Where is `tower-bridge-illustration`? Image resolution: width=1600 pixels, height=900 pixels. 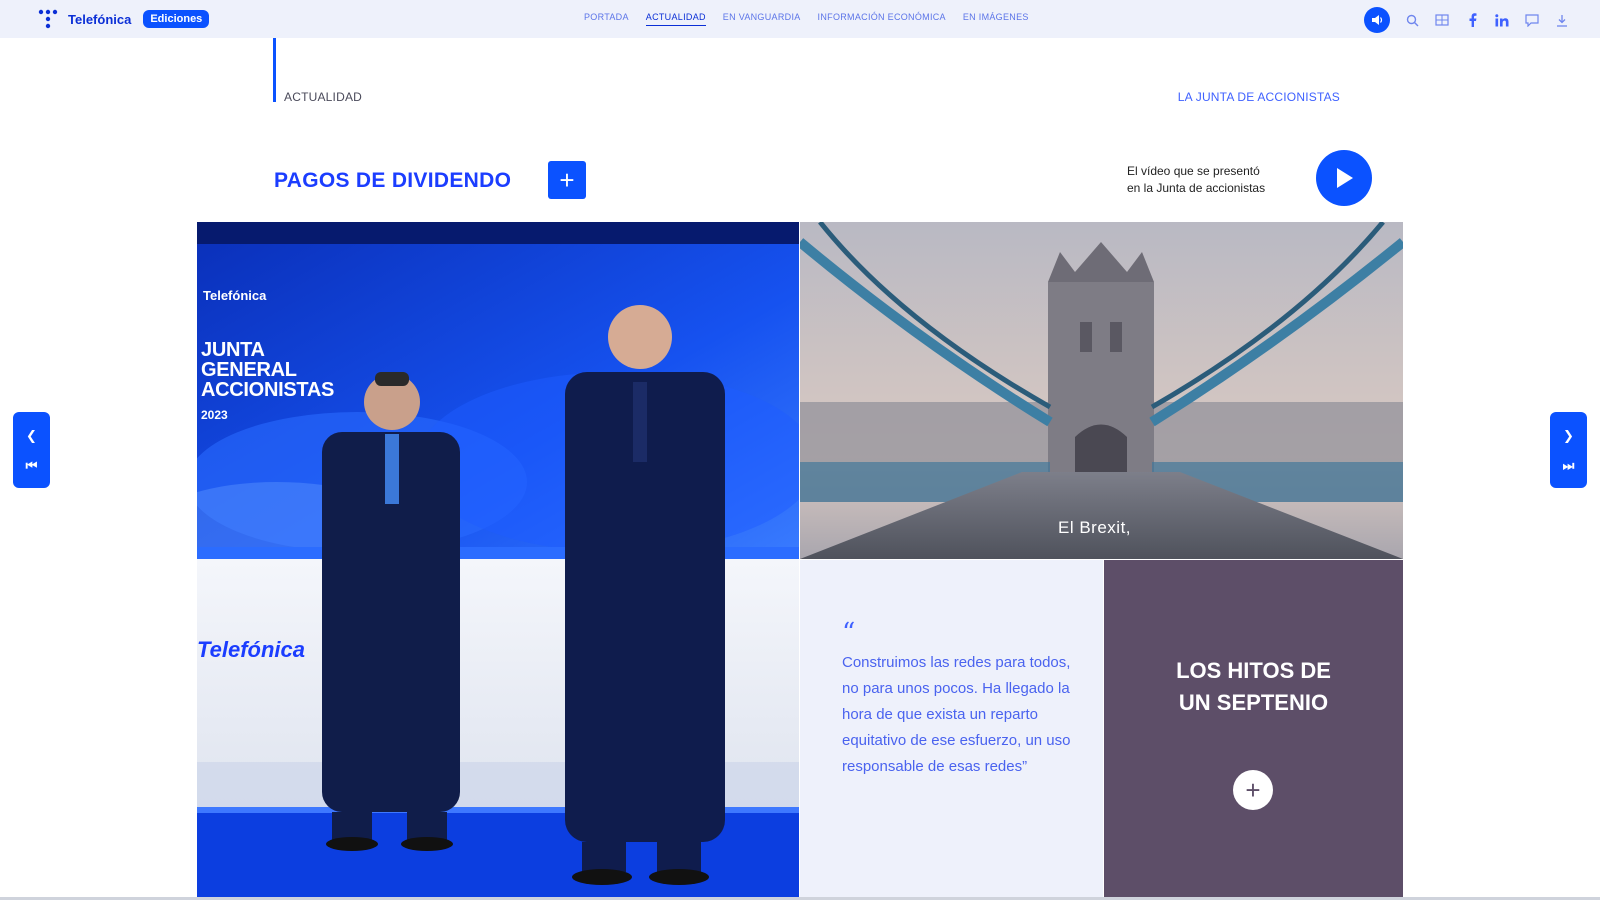
tower-bridge-illustration is located at coordinates (1101, 390).